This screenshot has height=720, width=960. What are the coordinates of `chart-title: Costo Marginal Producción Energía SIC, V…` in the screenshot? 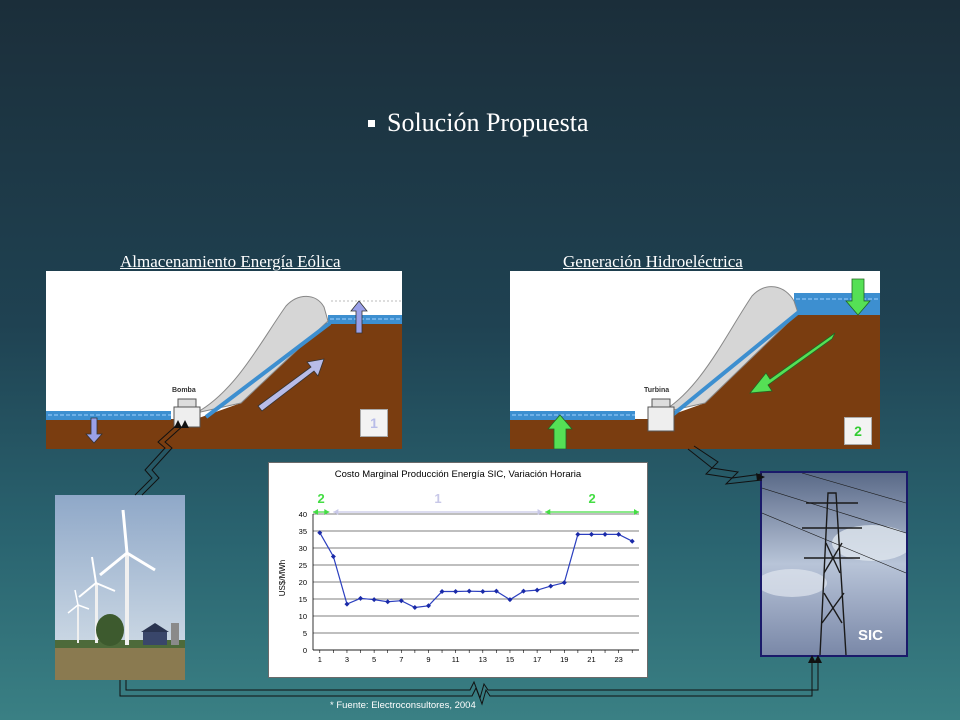 It's located at (458, 474).